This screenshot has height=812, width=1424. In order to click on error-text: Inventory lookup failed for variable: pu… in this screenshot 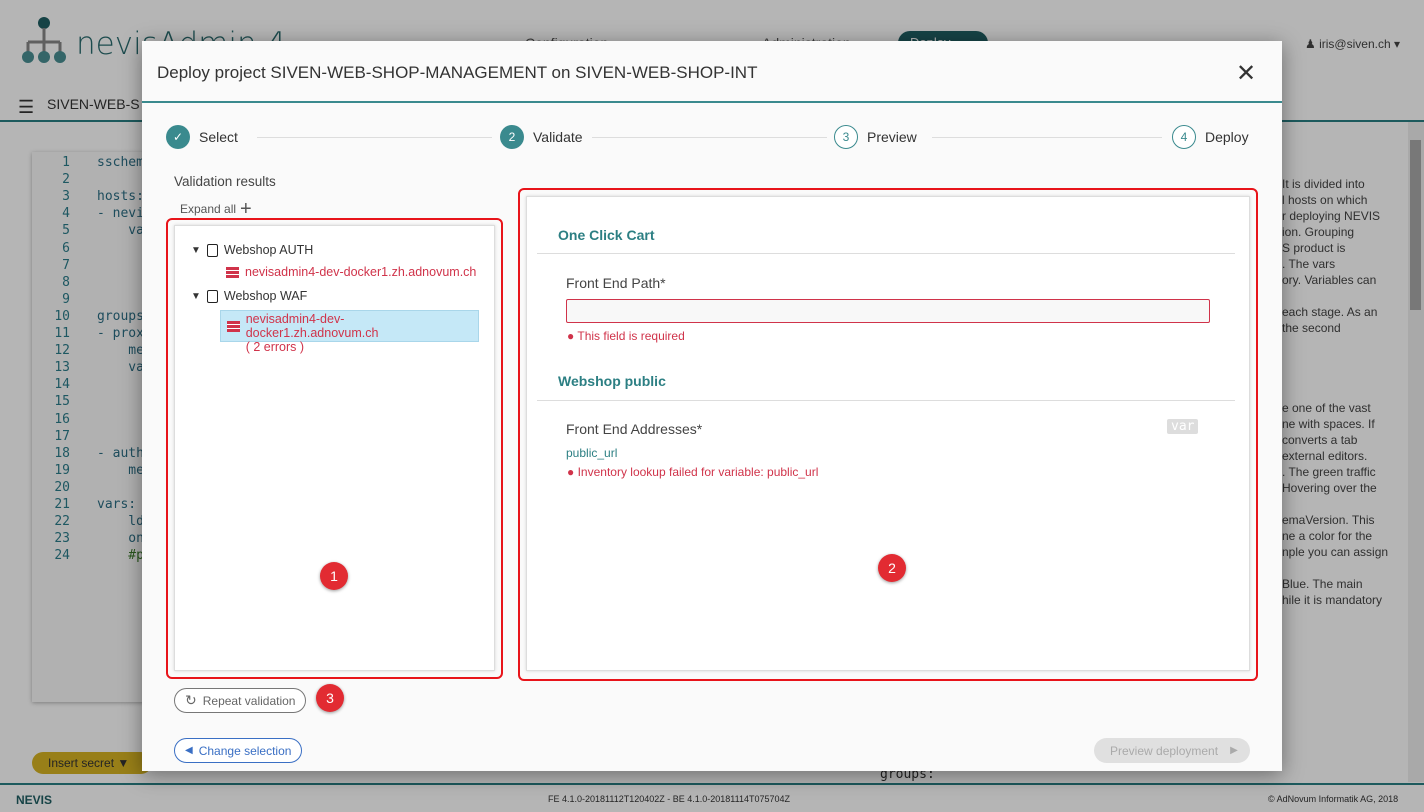, I will do `click(698, 472)`.